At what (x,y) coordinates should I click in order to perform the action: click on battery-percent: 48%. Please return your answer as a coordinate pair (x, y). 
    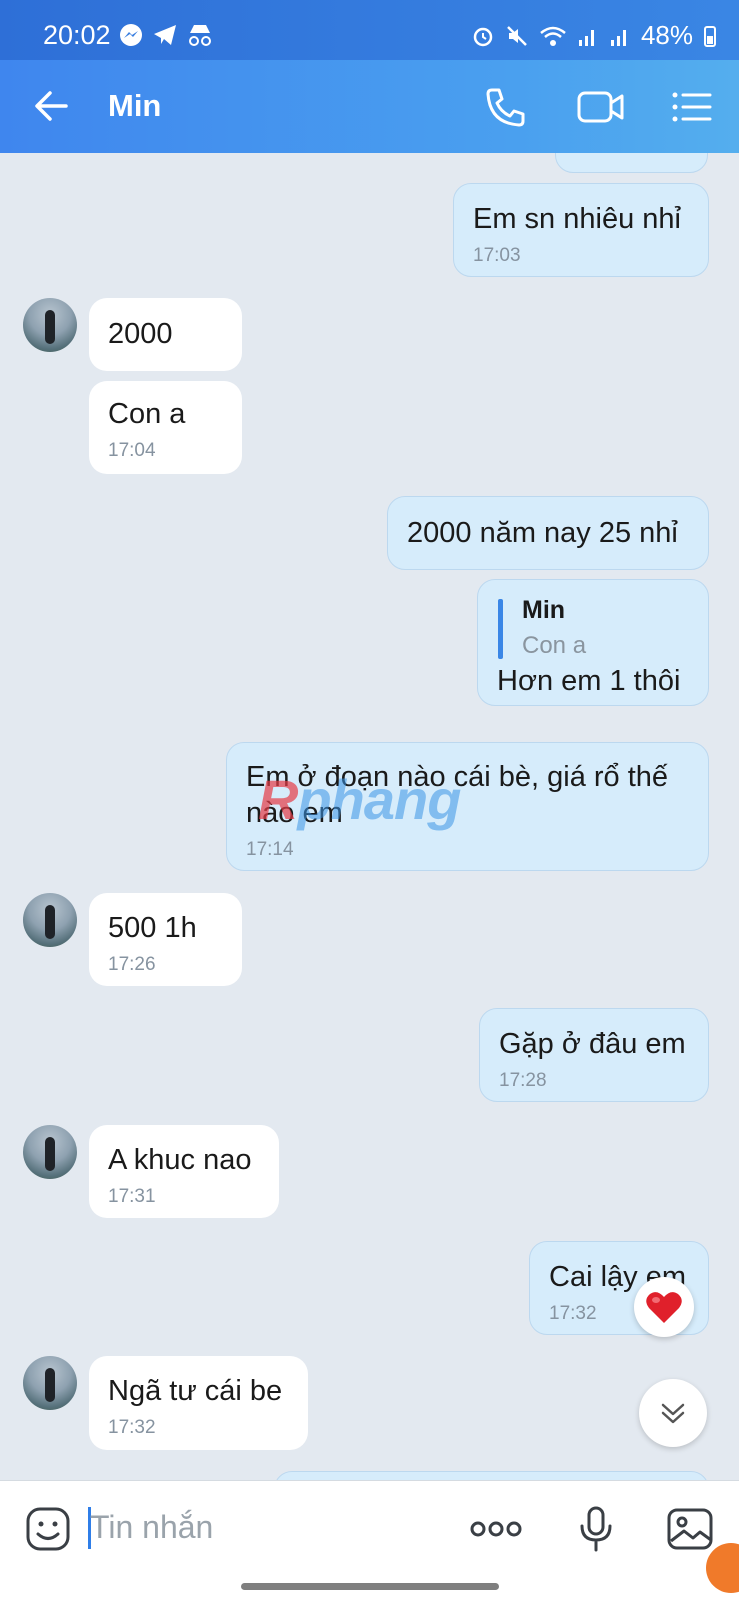
    Looking at the image, I should click on (666, 35).